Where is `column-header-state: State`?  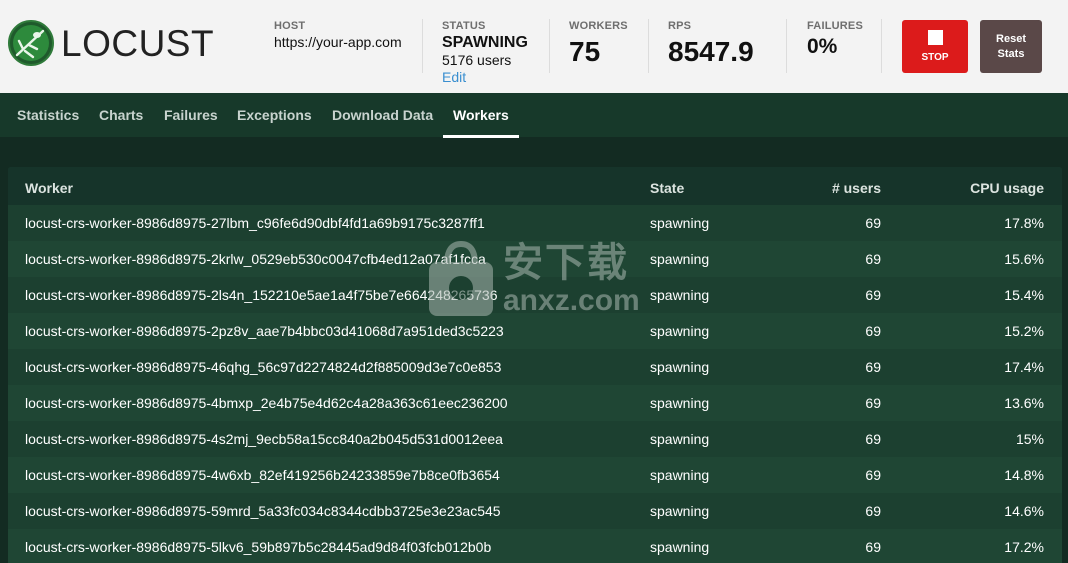 column-header-state: State is located at coordinates (667, 188).